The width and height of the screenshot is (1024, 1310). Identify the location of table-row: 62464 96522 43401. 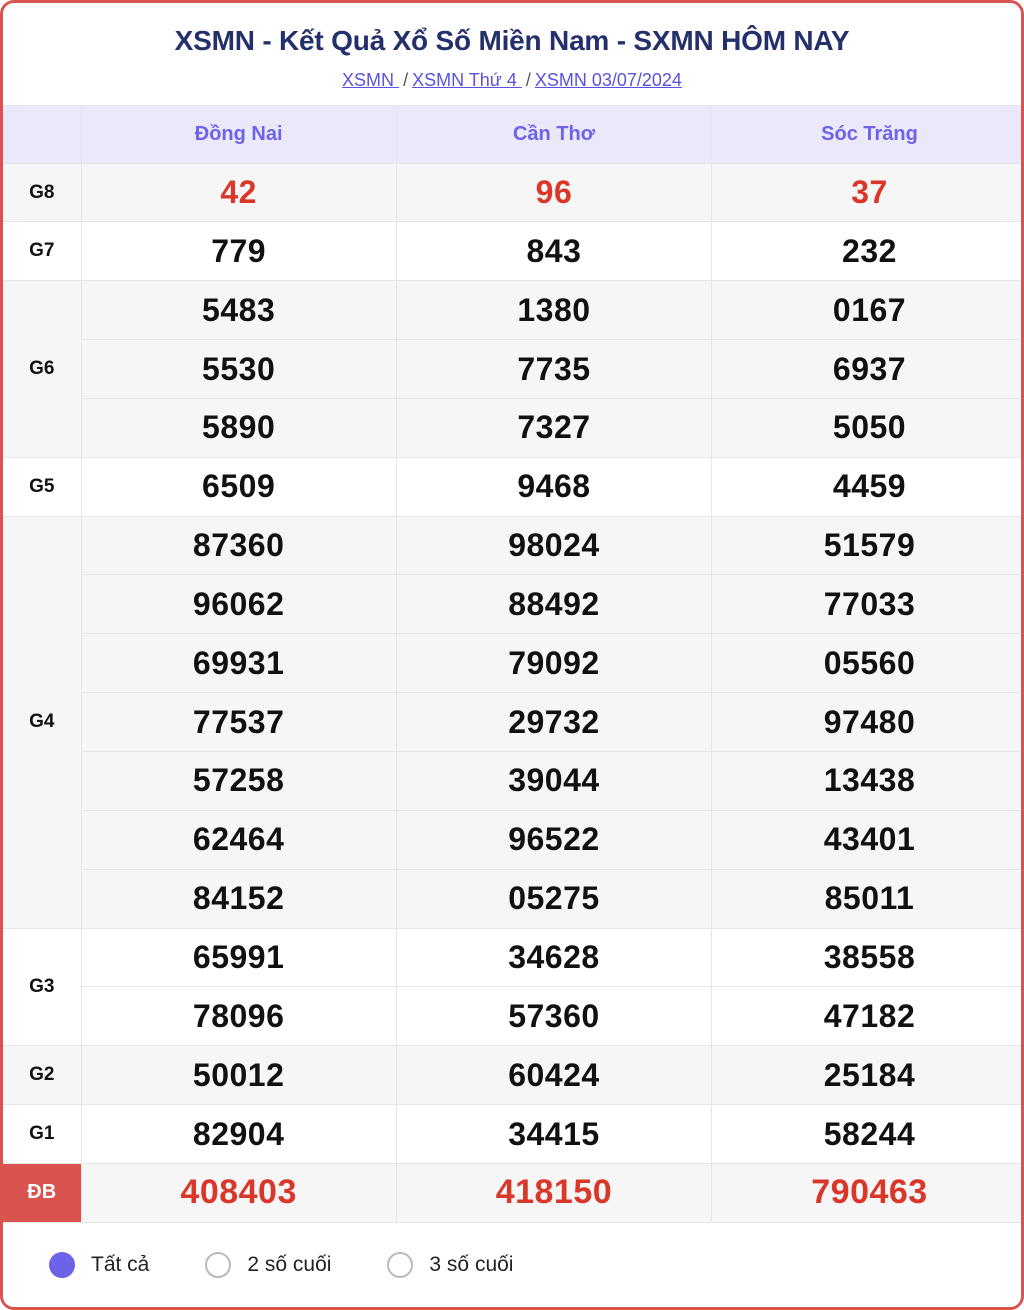
(512, 839).